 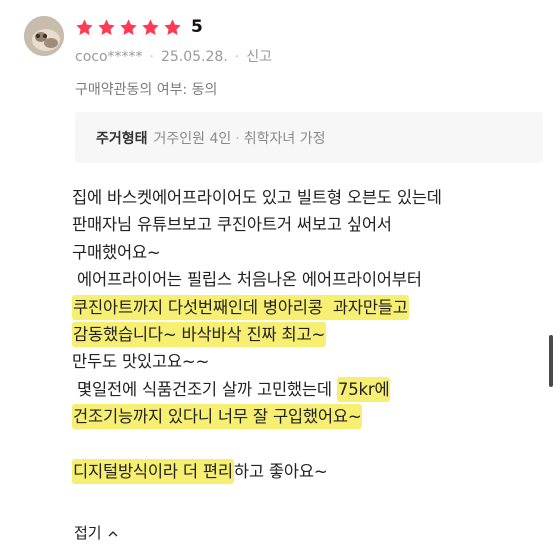 I want to click on review-text: 하고 좋아요~, so click(x=280, y=471).